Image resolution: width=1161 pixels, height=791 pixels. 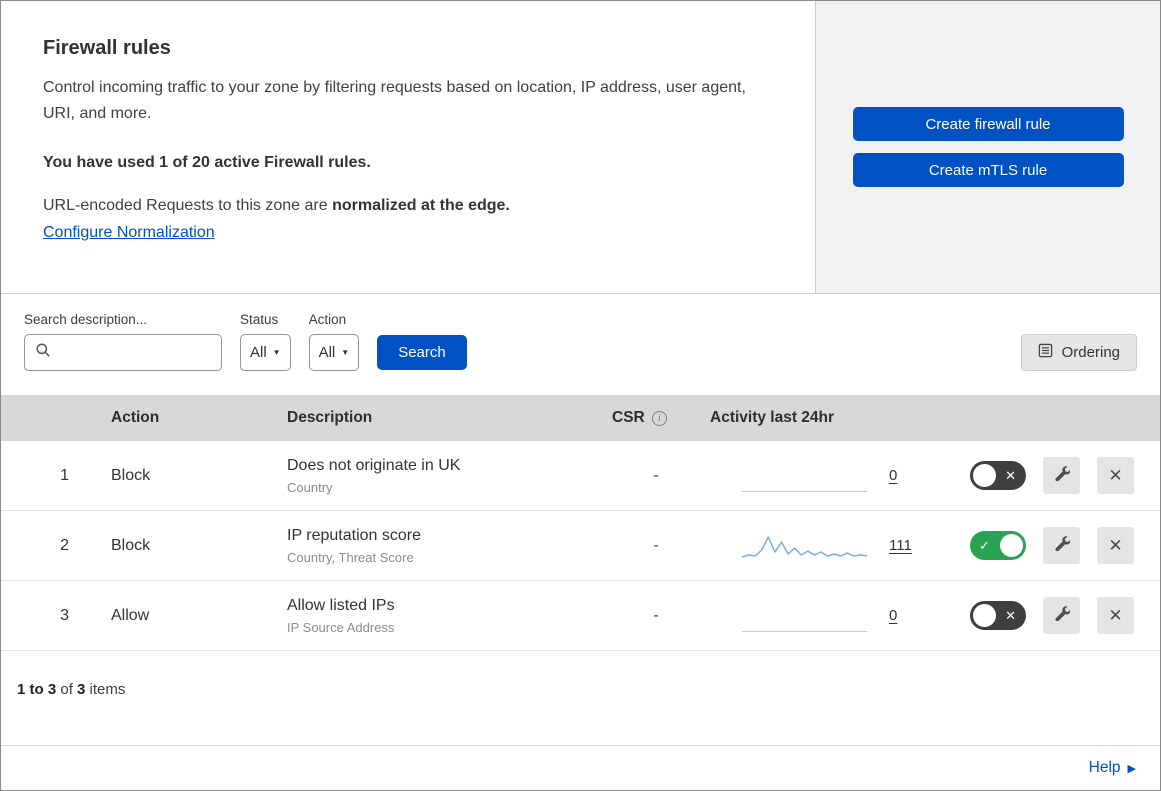 What do you see at coordinates (1045, 352) in the screenshot?
I see `ordering-list-icon` at bounding box center [1045, 352].